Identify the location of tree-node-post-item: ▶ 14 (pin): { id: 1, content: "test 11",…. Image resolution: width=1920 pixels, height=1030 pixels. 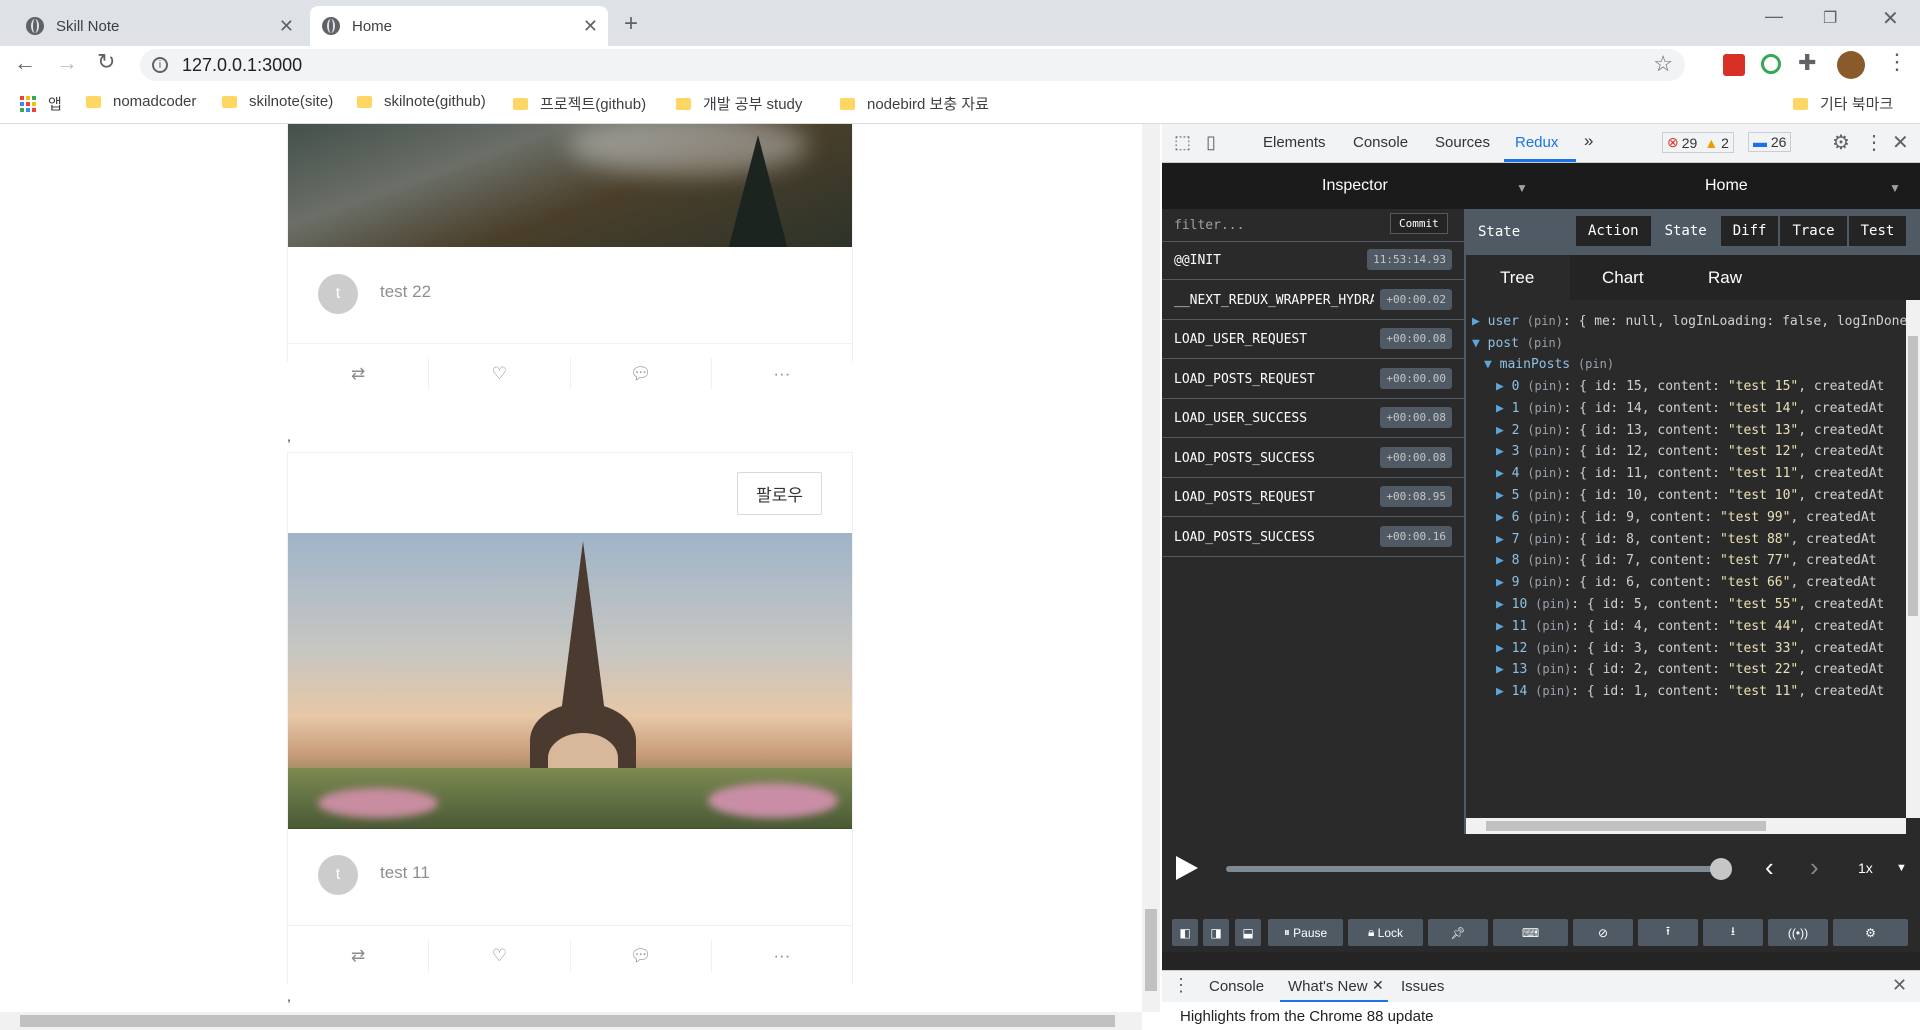
(1690, 691).